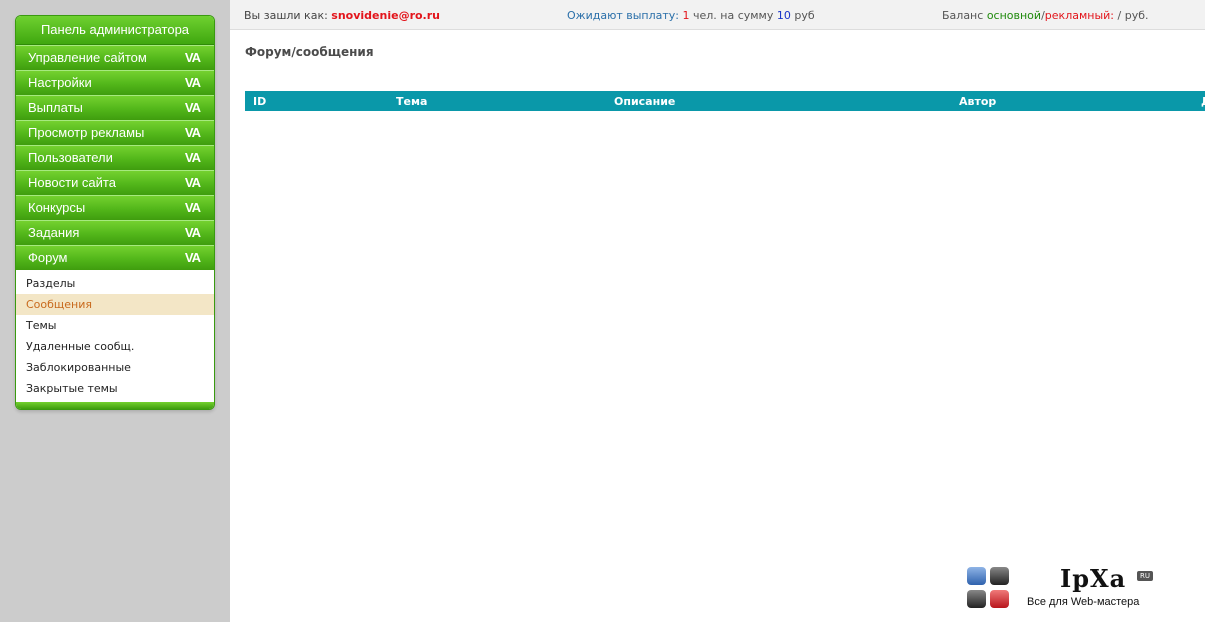 The width and height of the screenshot is (1205, 622). I want to click on menu-item-site-management: Управление сайтом VA, so click(115, 57).